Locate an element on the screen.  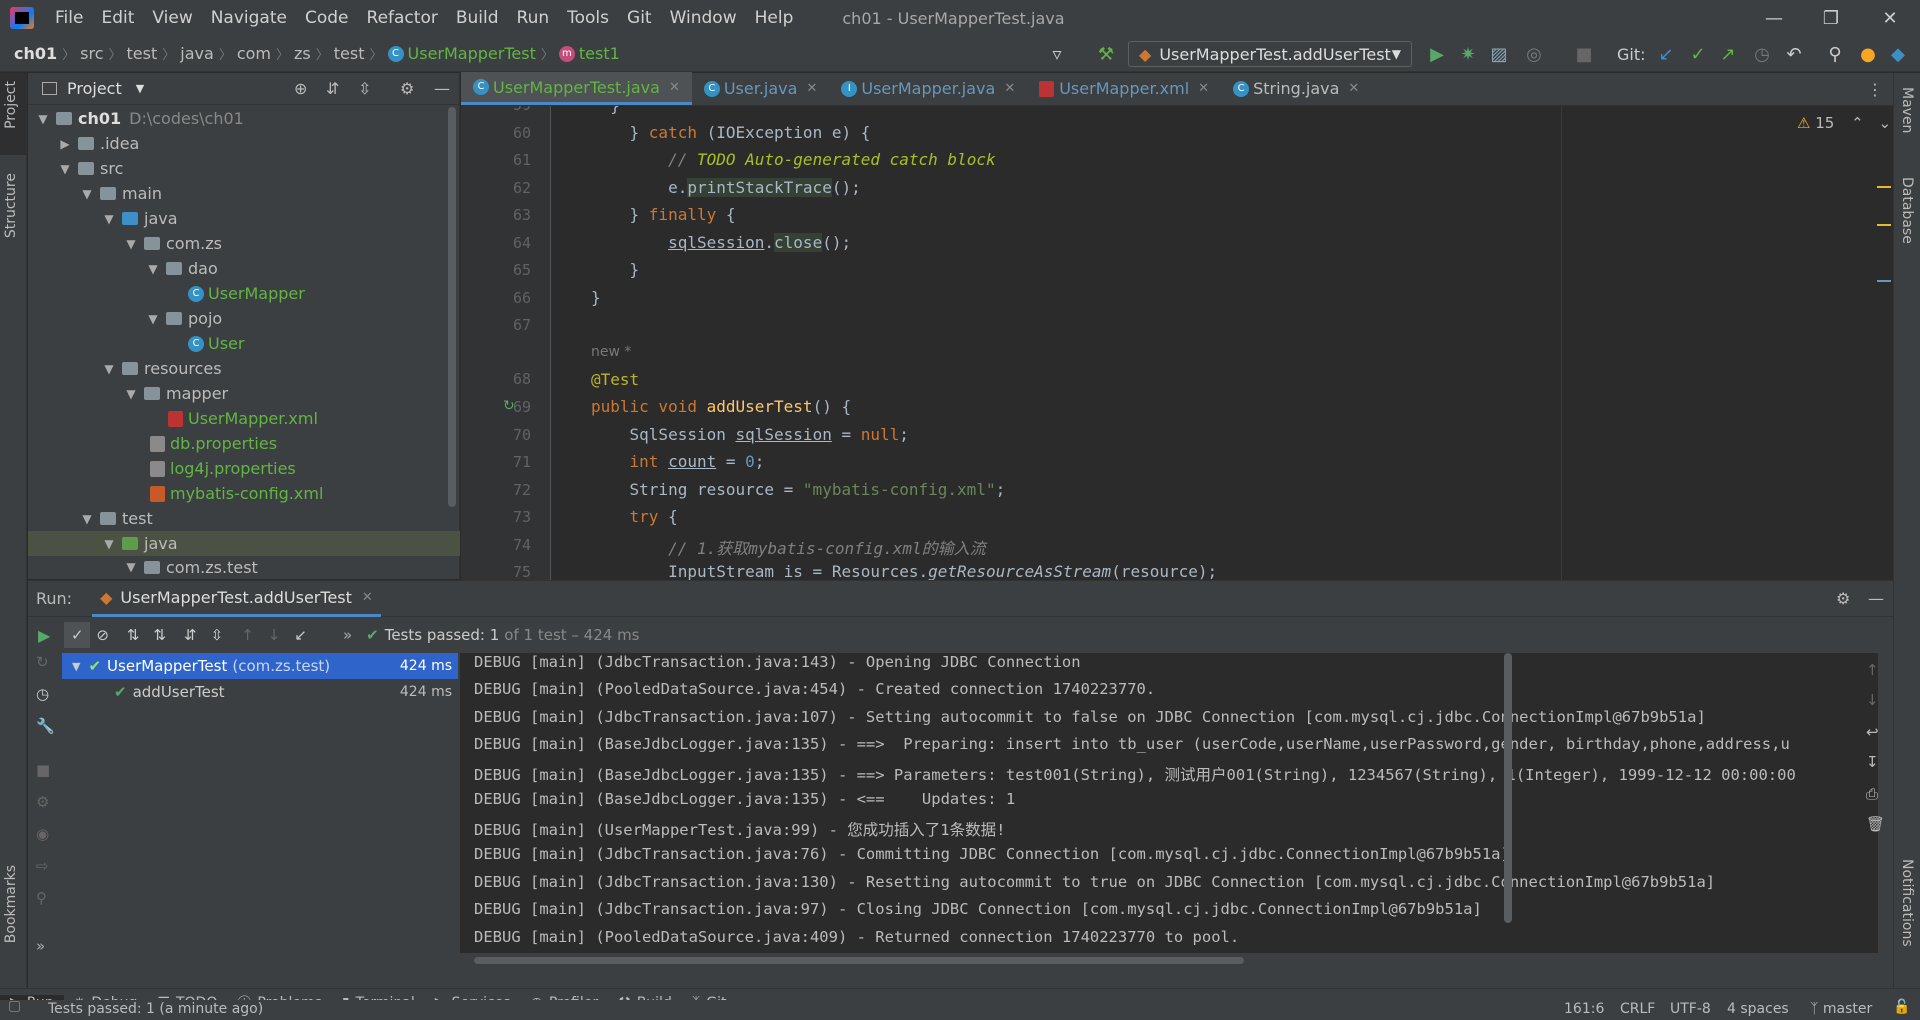
camera-icon: ◉ is located at coordinates (42, 834).